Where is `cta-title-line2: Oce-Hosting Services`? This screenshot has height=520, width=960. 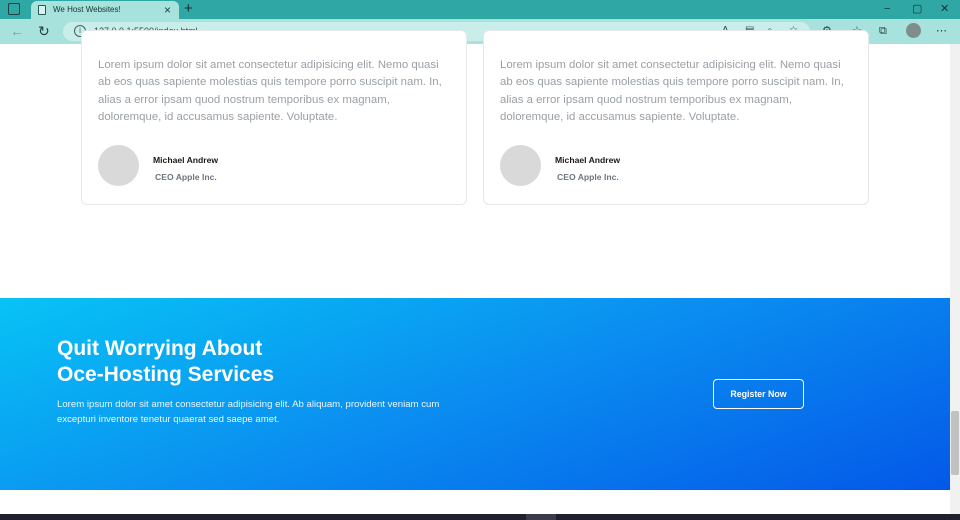
cta-title-line2: Oce-Hosting Services is located at coordinates (166, 374).